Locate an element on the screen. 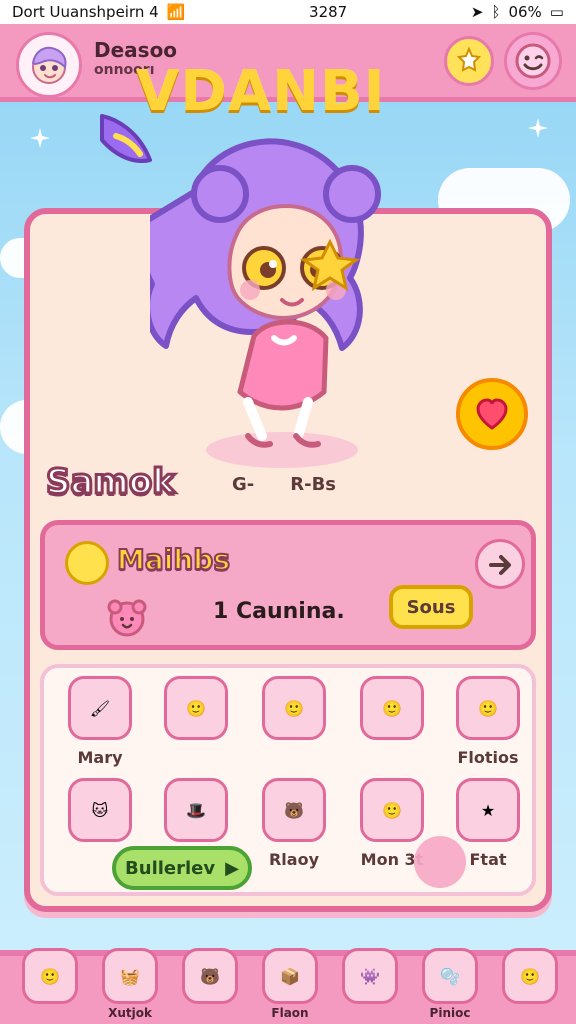  smile-face-icon is located at coordinates (533, 61).